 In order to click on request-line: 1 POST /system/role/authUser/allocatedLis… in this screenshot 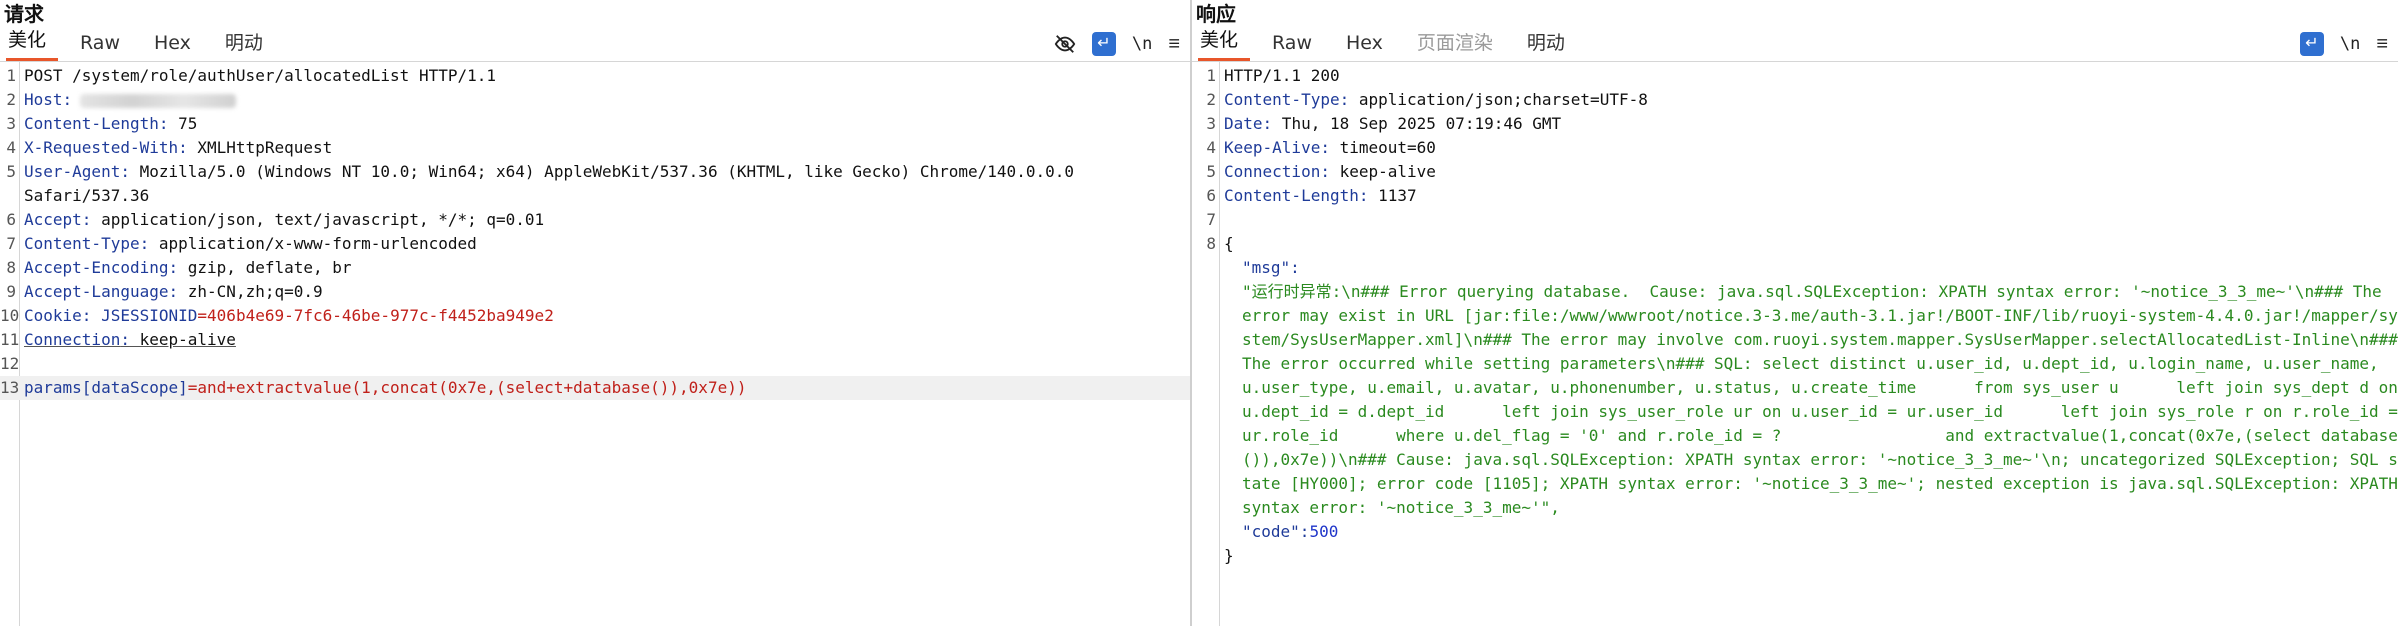, I will do `click(251, 75)`.